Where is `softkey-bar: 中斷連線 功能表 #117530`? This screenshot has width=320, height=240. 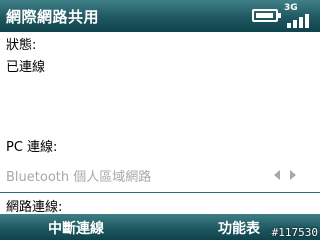 softkey-bar: 中斷連線 功能表 #117530 is located at coordinates (160, 227).